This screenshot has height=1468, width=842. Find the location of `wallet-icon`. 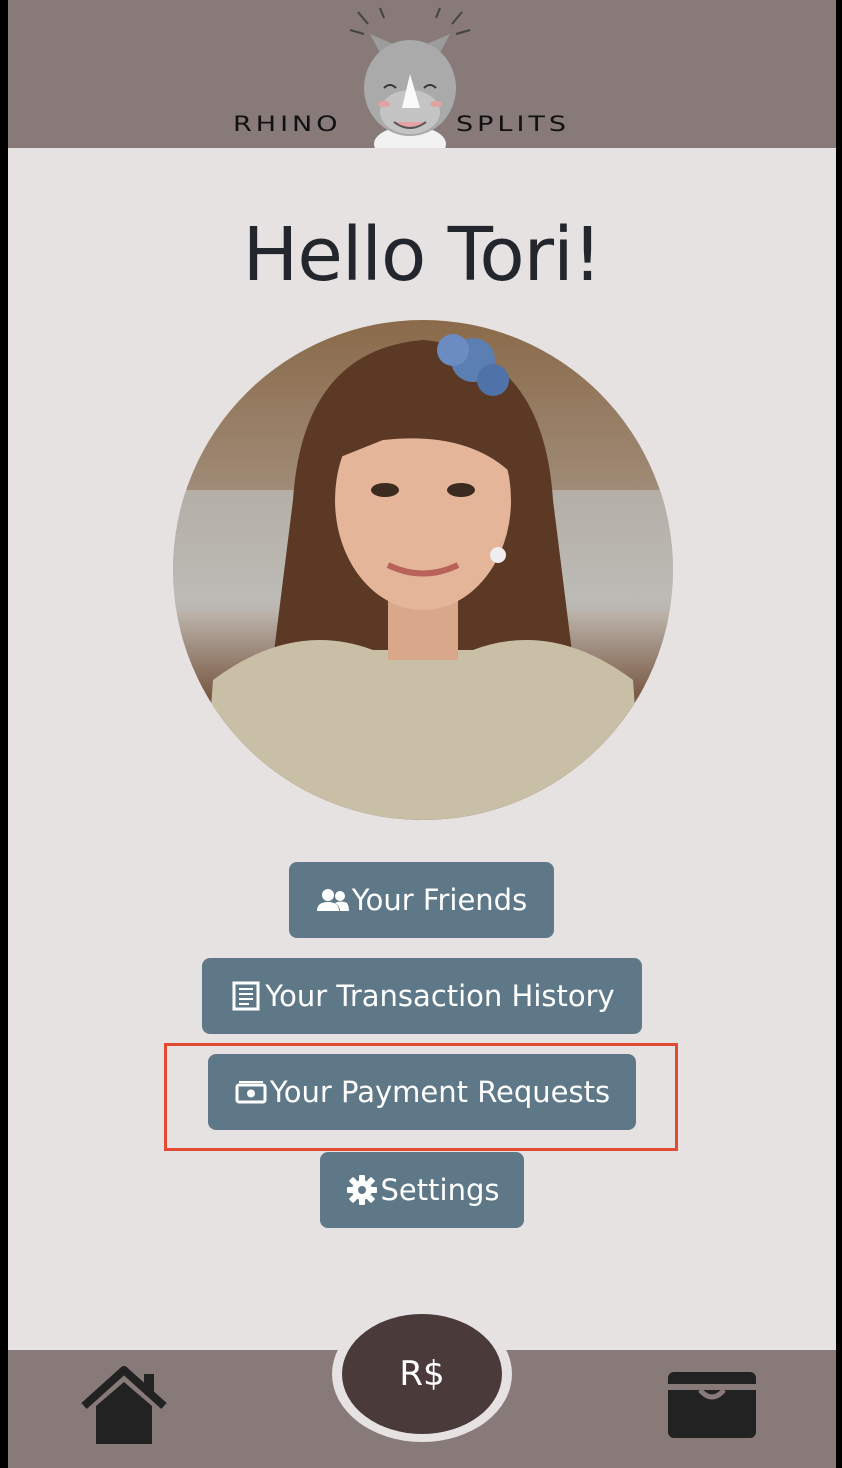

wallet-icon is located at coordinates (712, 1405).